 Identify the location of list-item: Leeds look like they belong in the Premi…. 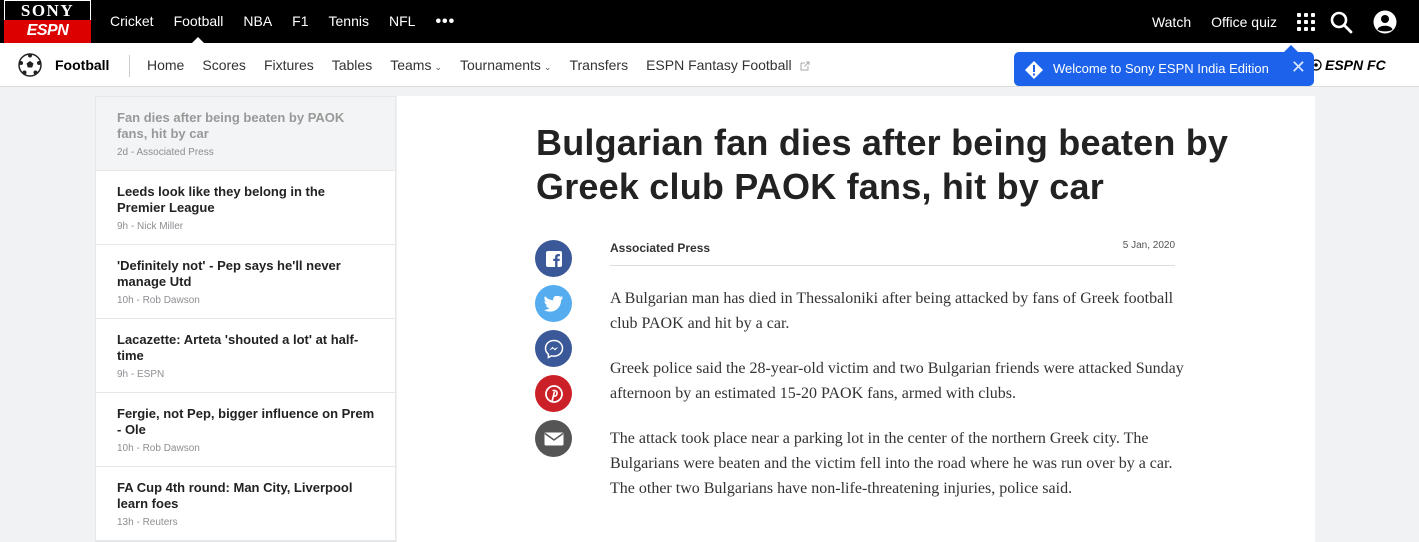
(245, 208).